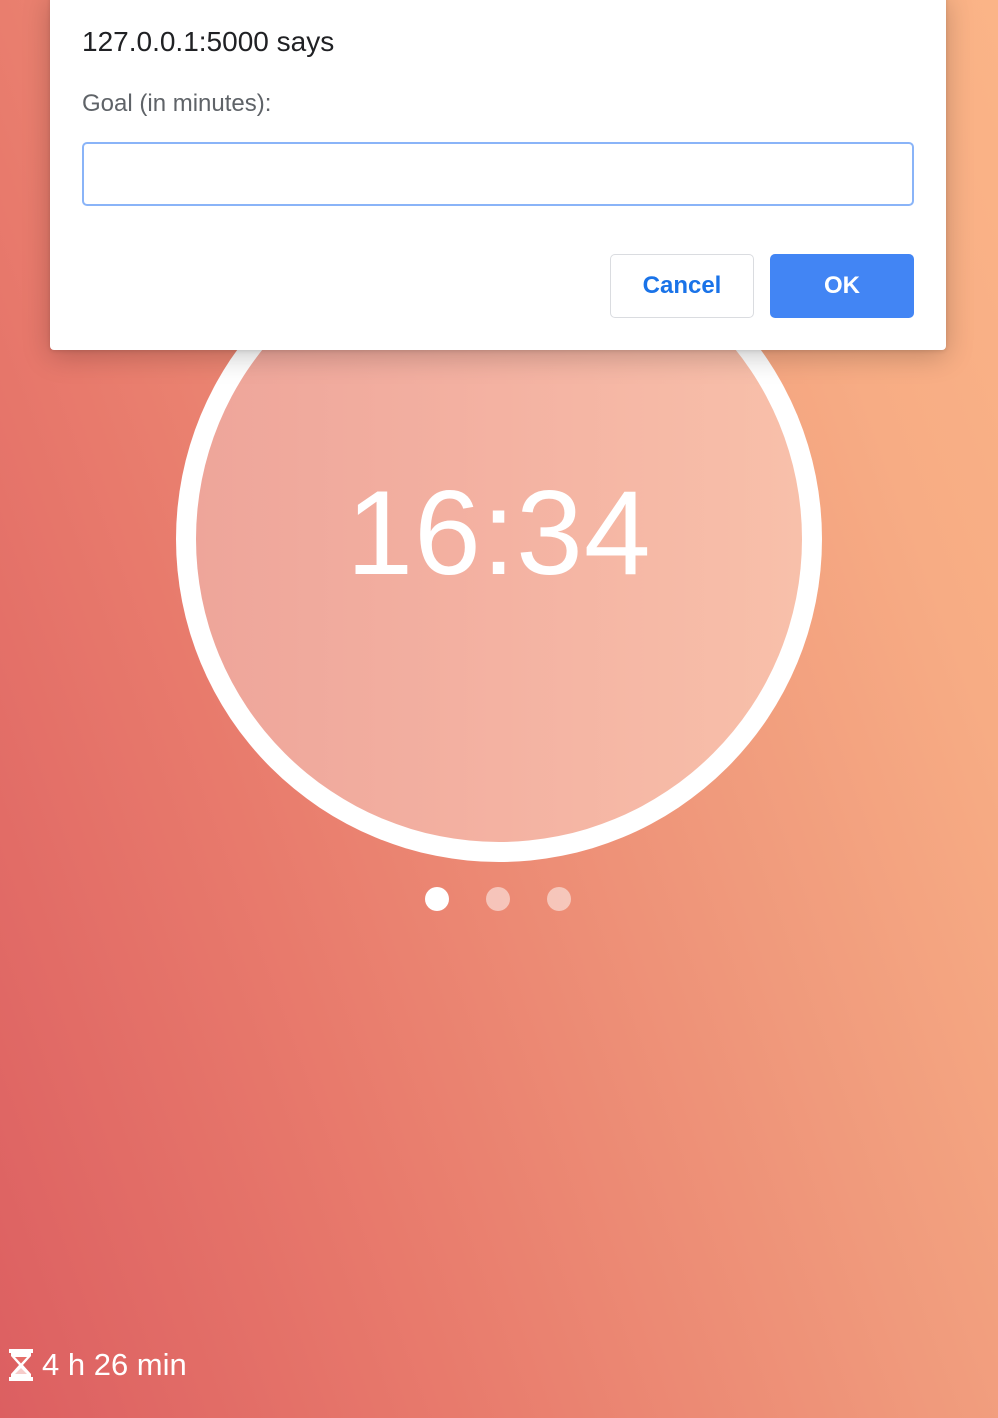  I want to click on goal-minutes-input, so click(498, 174).